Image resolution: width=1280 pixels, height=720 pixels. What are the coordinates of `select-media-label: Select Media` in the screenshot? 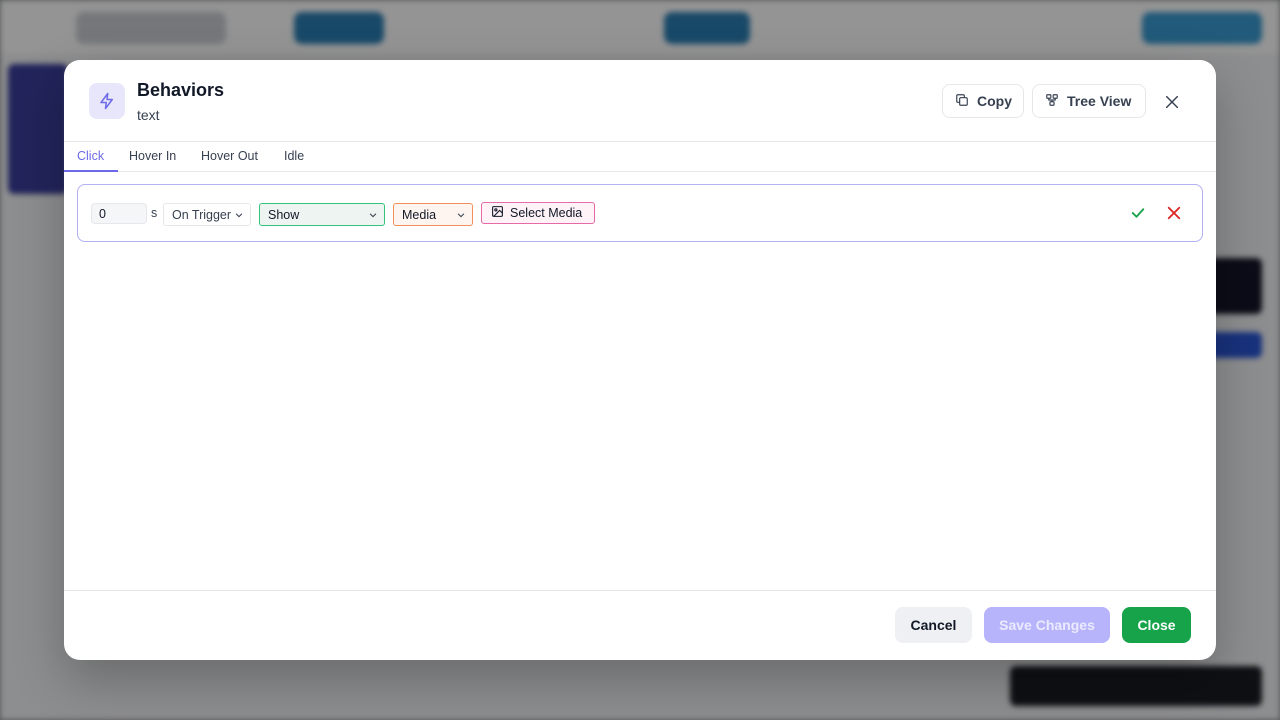 It's located at (546, 213).